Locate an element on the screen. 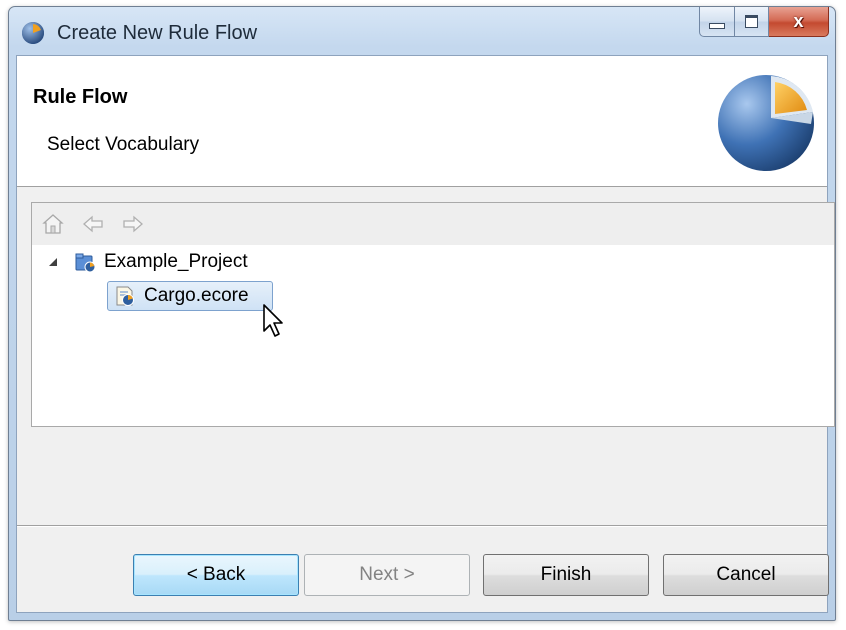  mouse-pointer-icon is located at coordinates (273, 320).